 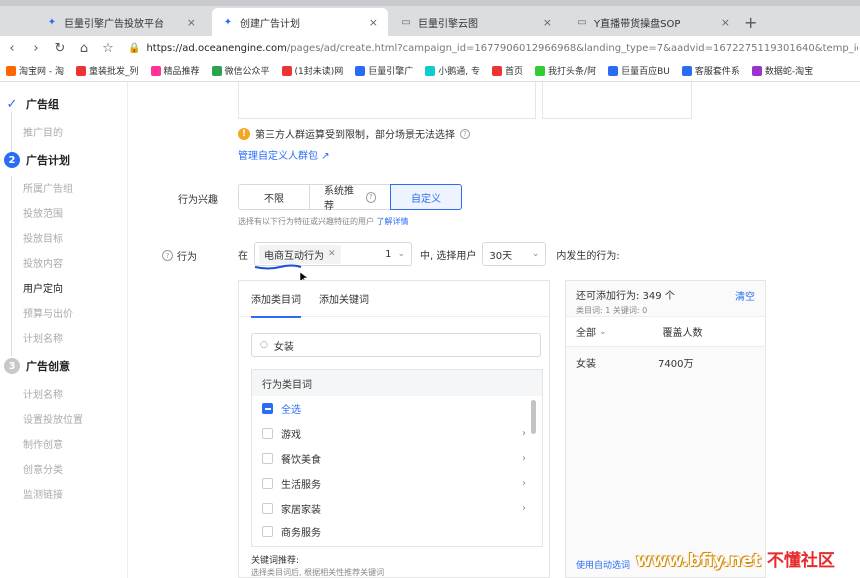 I want to click on step-ad-creative: 3 广告创意, so click(x=37, y=366).